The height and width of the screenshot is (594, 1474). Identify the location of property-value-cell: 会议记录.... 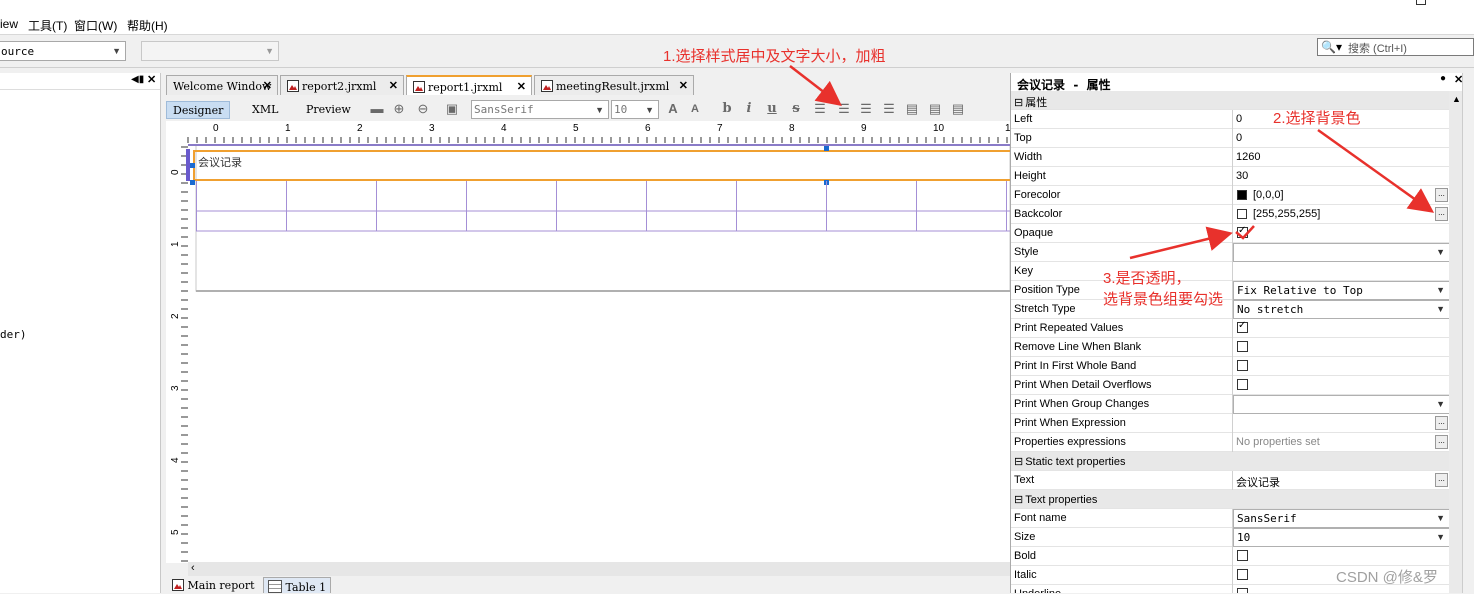
(1340, 480).